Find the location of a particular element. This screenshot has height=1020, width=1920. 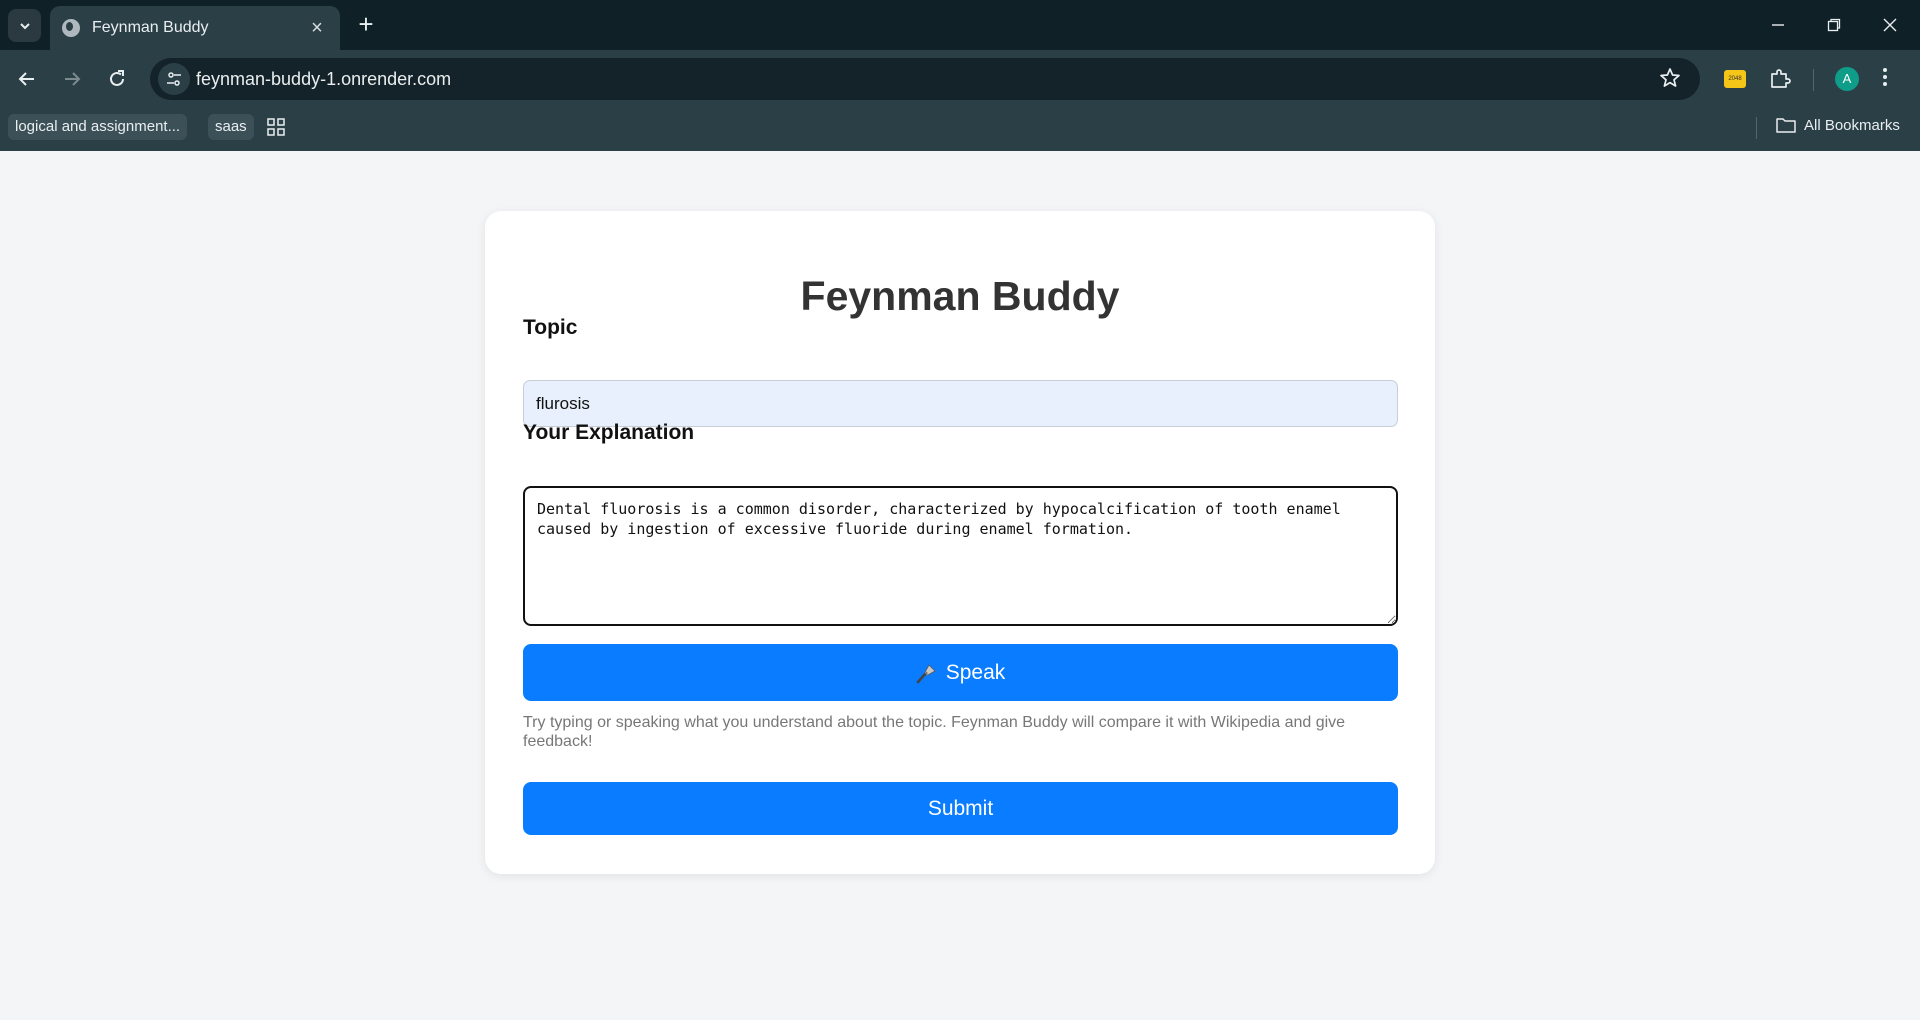

bookmarks-divider is located at coordinates (1756, 128).